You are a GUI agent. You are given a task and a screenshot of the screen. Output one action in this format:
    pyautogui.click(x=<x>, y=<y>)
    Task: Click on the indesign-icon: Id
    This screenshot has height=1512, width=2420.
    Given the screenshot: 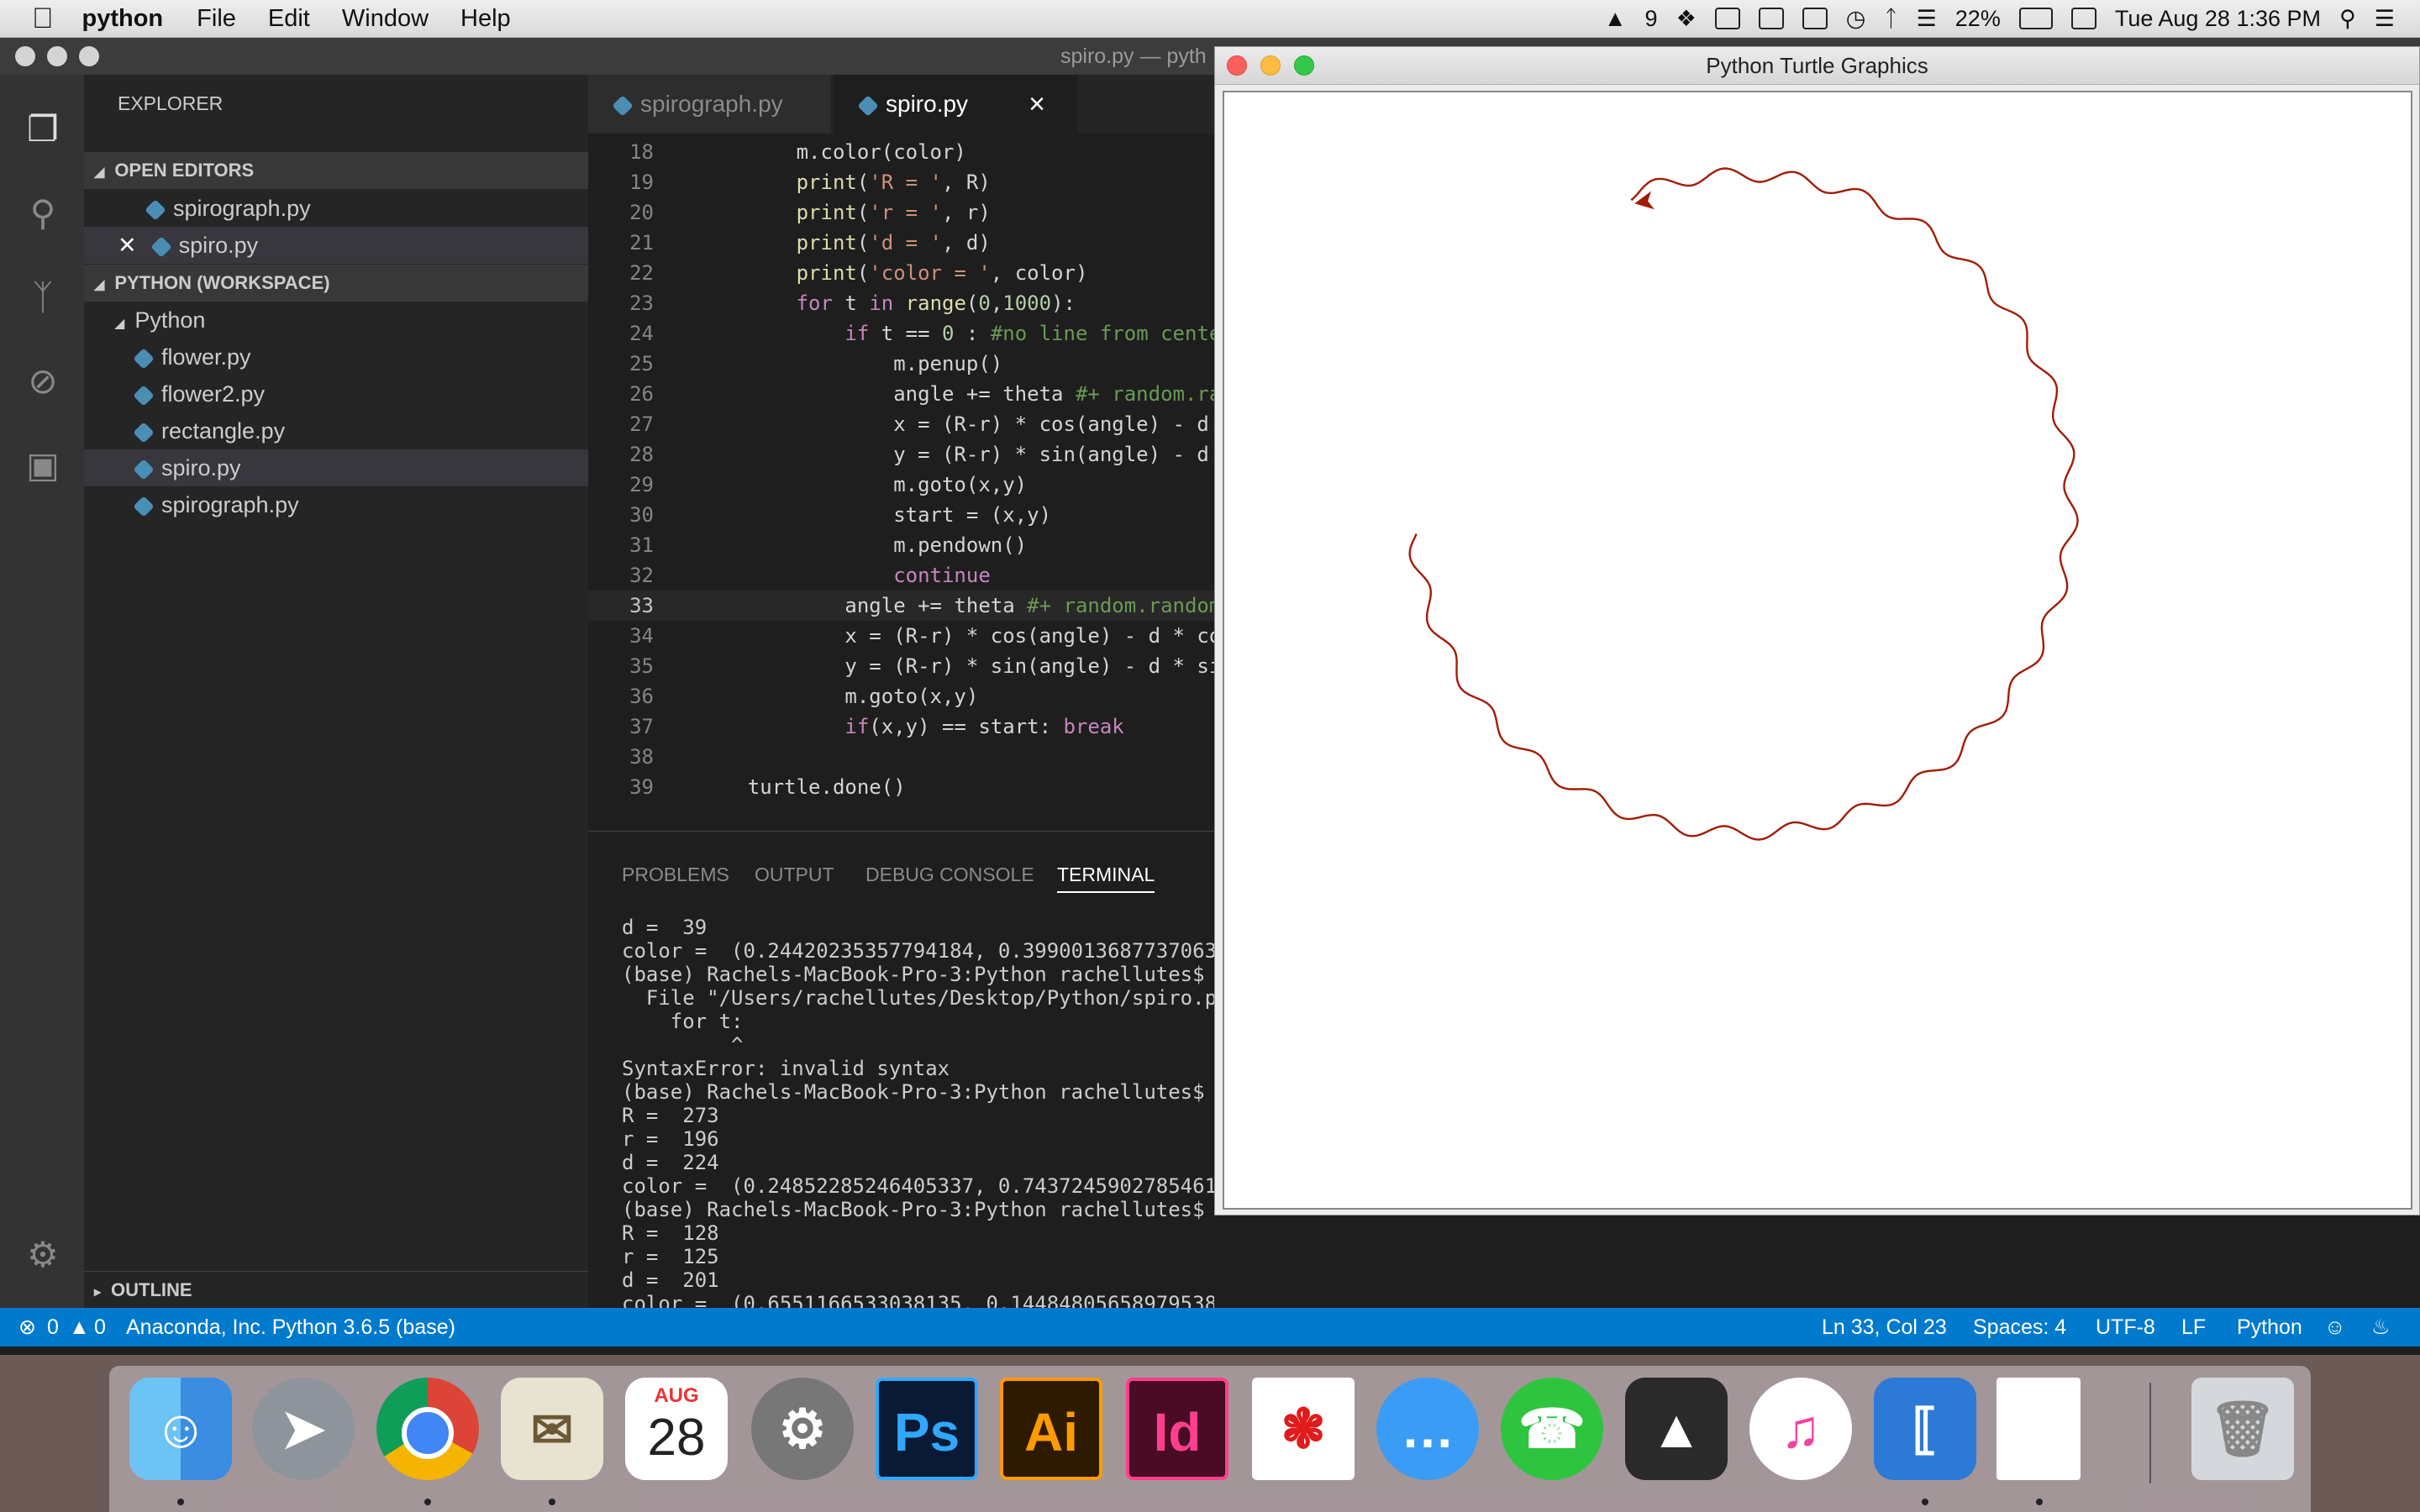 What is the action you would take?
    pyautogui.click(x=1177, y=1429)
    